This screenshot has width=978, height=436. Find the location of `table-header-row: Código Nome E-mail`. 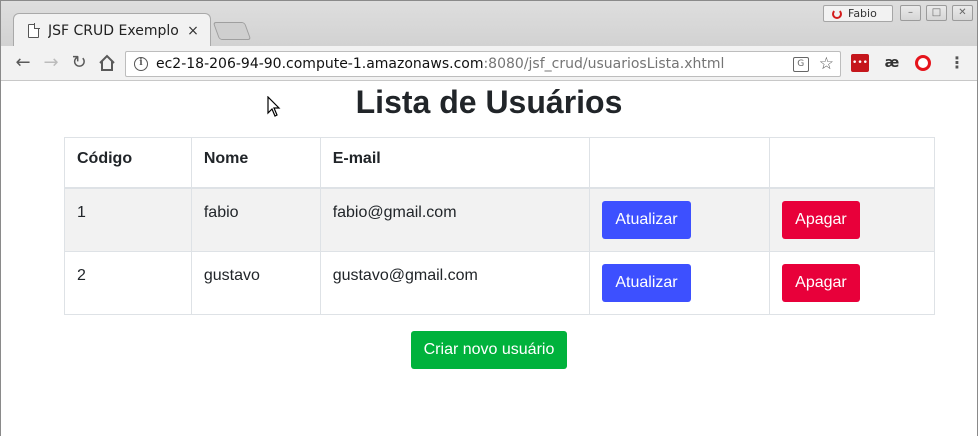

table-header-row: Código Nome E-mail is located at coordinates (499, 163).